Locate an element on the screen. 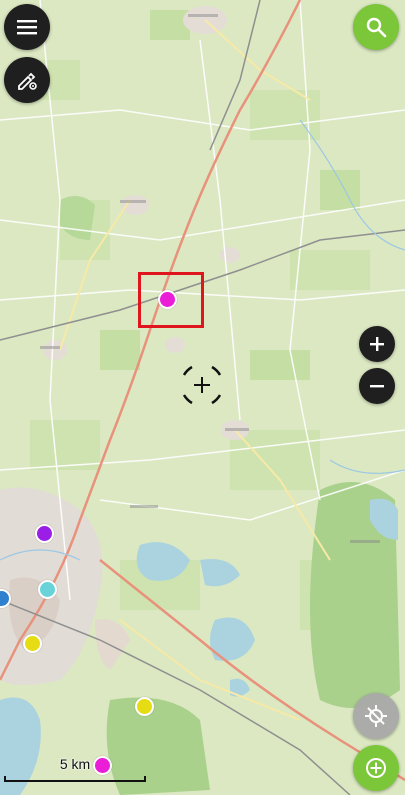 This screenshot has height=795, width=405. add-circle-icon is located at coordinates (376, 768).